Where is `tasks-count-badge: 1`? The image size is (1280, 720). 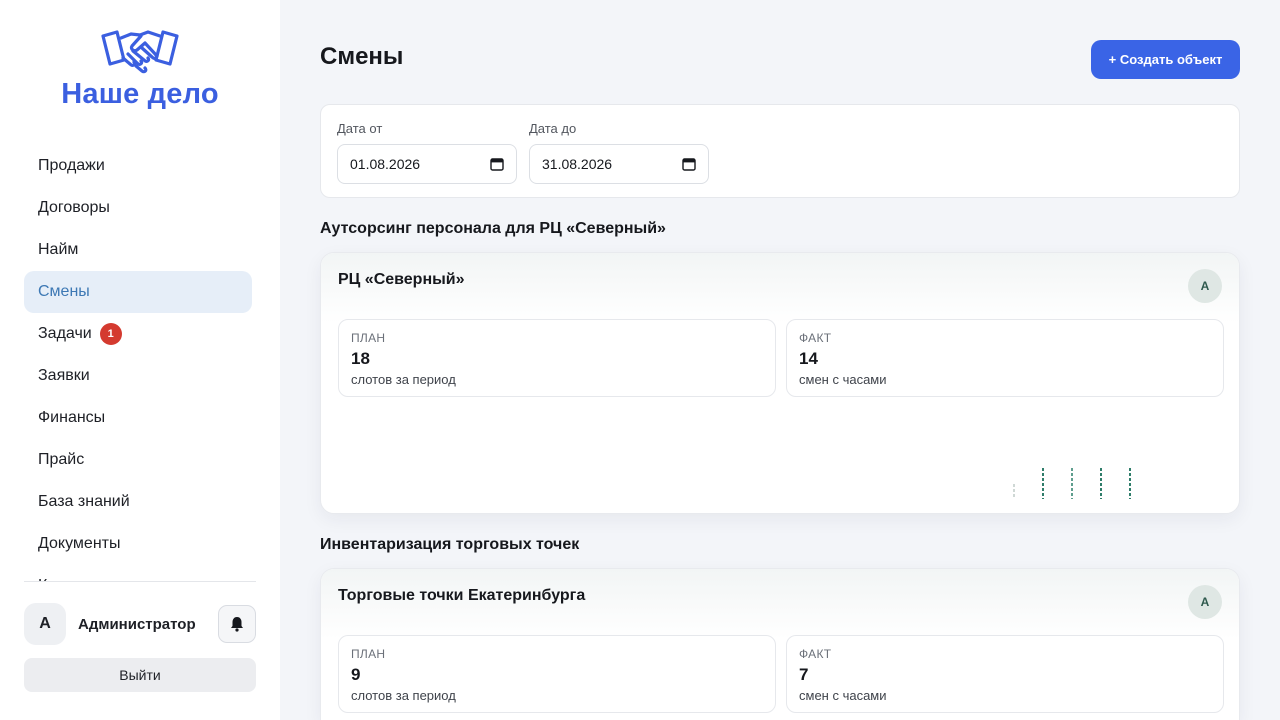
tasks-count-badge: 1 is located at coordinates (110, 334).